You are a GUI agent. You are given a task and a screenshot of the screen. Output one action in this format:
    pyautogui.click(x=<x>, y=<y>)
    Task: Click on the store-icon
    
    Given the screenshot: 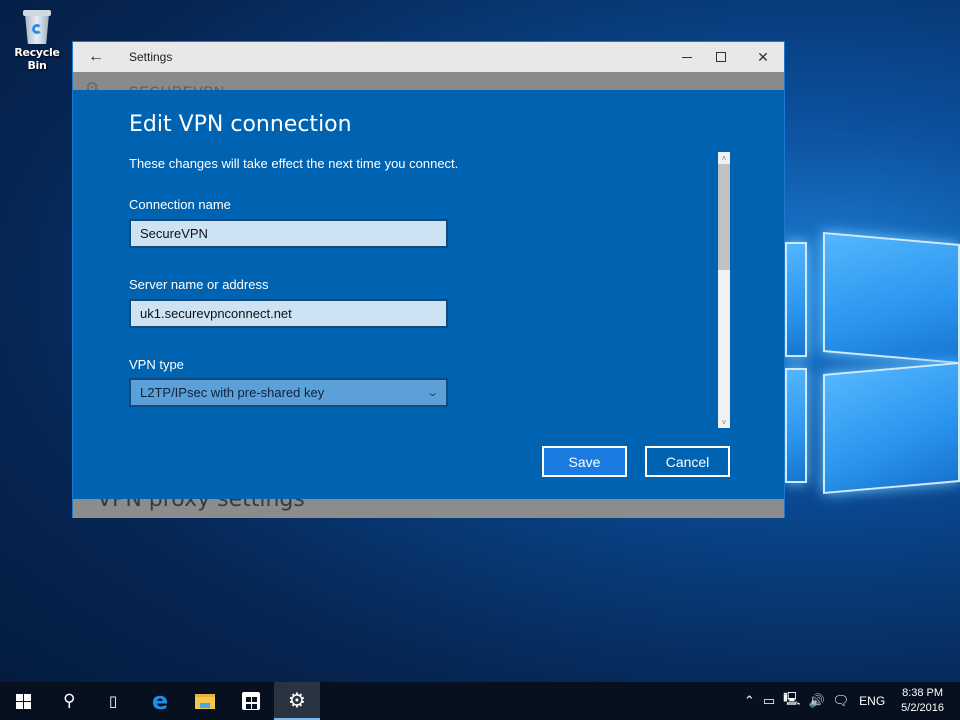 What is the action you would take?
    pyautogui.click(x=251, y=701)
    